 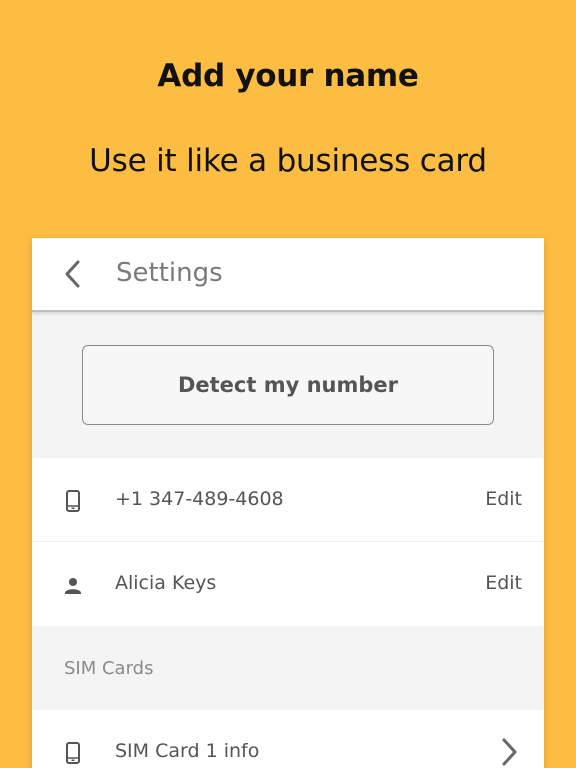 I want to click on phone-number-row: +1 347-489-4608 Edit, so click(x=288, y=500).